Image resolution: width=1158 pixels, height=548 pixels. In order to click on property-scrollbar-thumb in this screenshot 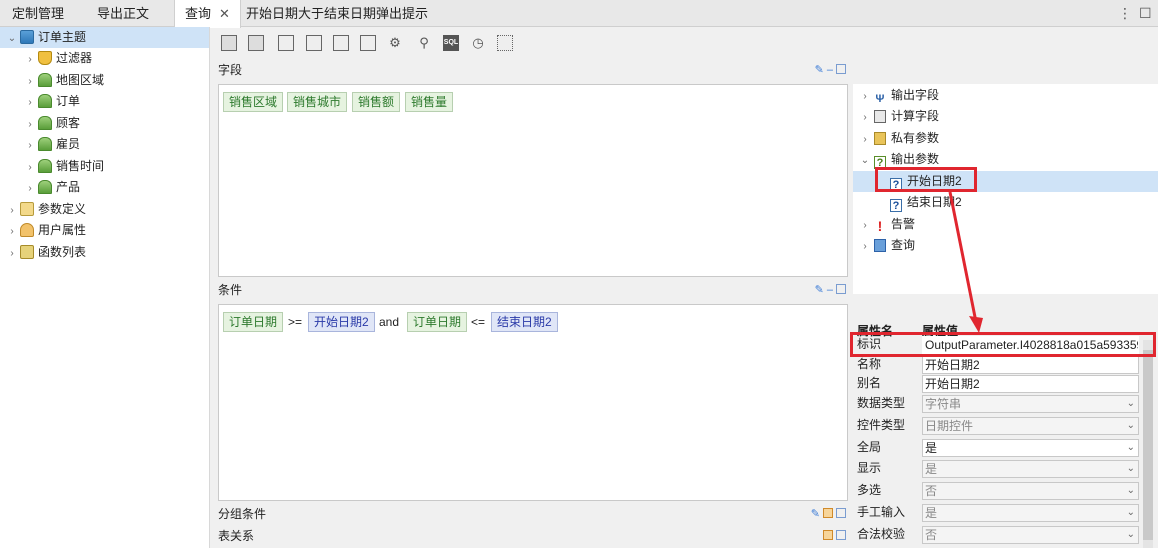, I will do `click(1148, 445)`.